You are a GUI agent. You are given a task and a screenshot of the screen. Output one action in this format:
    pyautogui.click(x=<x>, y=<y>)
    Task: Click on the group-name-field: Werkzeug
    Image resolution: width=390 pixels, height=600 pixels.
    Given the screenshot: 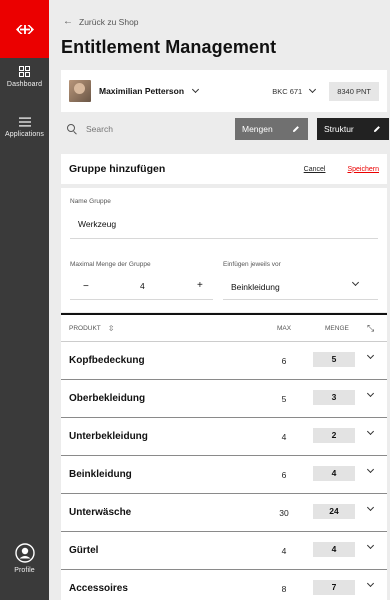 What is the action you would take?
    pyautogui.click(x=97, y=224)
    